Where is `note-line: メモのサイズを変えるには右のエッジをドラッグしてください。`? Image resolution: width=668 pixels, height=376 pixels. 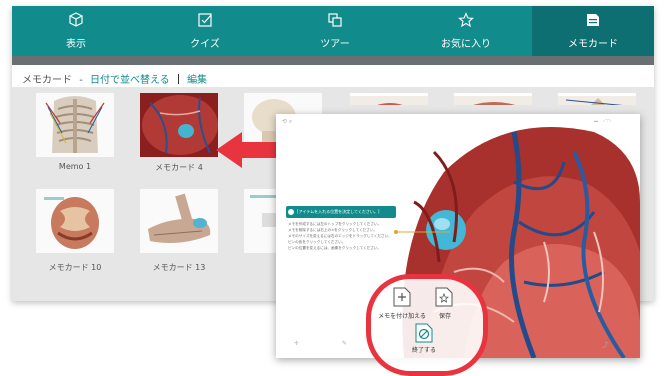 note-line: メモのサイズを変えるには右のエッジをドラッグしてください。 is located at coordinates (340, 236).